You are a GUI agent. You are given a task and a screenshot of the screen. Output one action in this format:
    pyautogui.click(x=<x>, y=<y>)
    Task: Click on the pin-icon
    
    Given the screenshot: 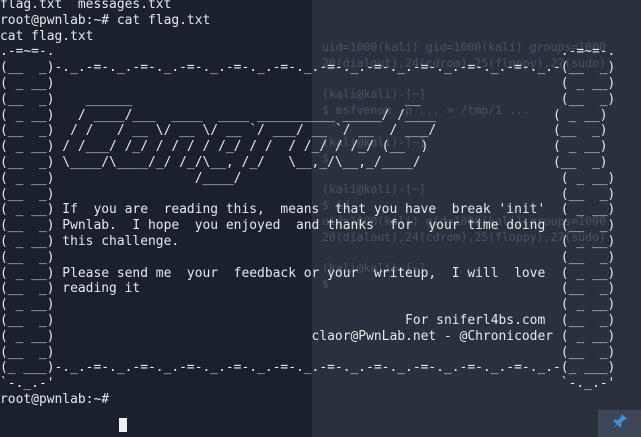 What is the action you would take?
    pyautogui.click(x=620, y=423)
    